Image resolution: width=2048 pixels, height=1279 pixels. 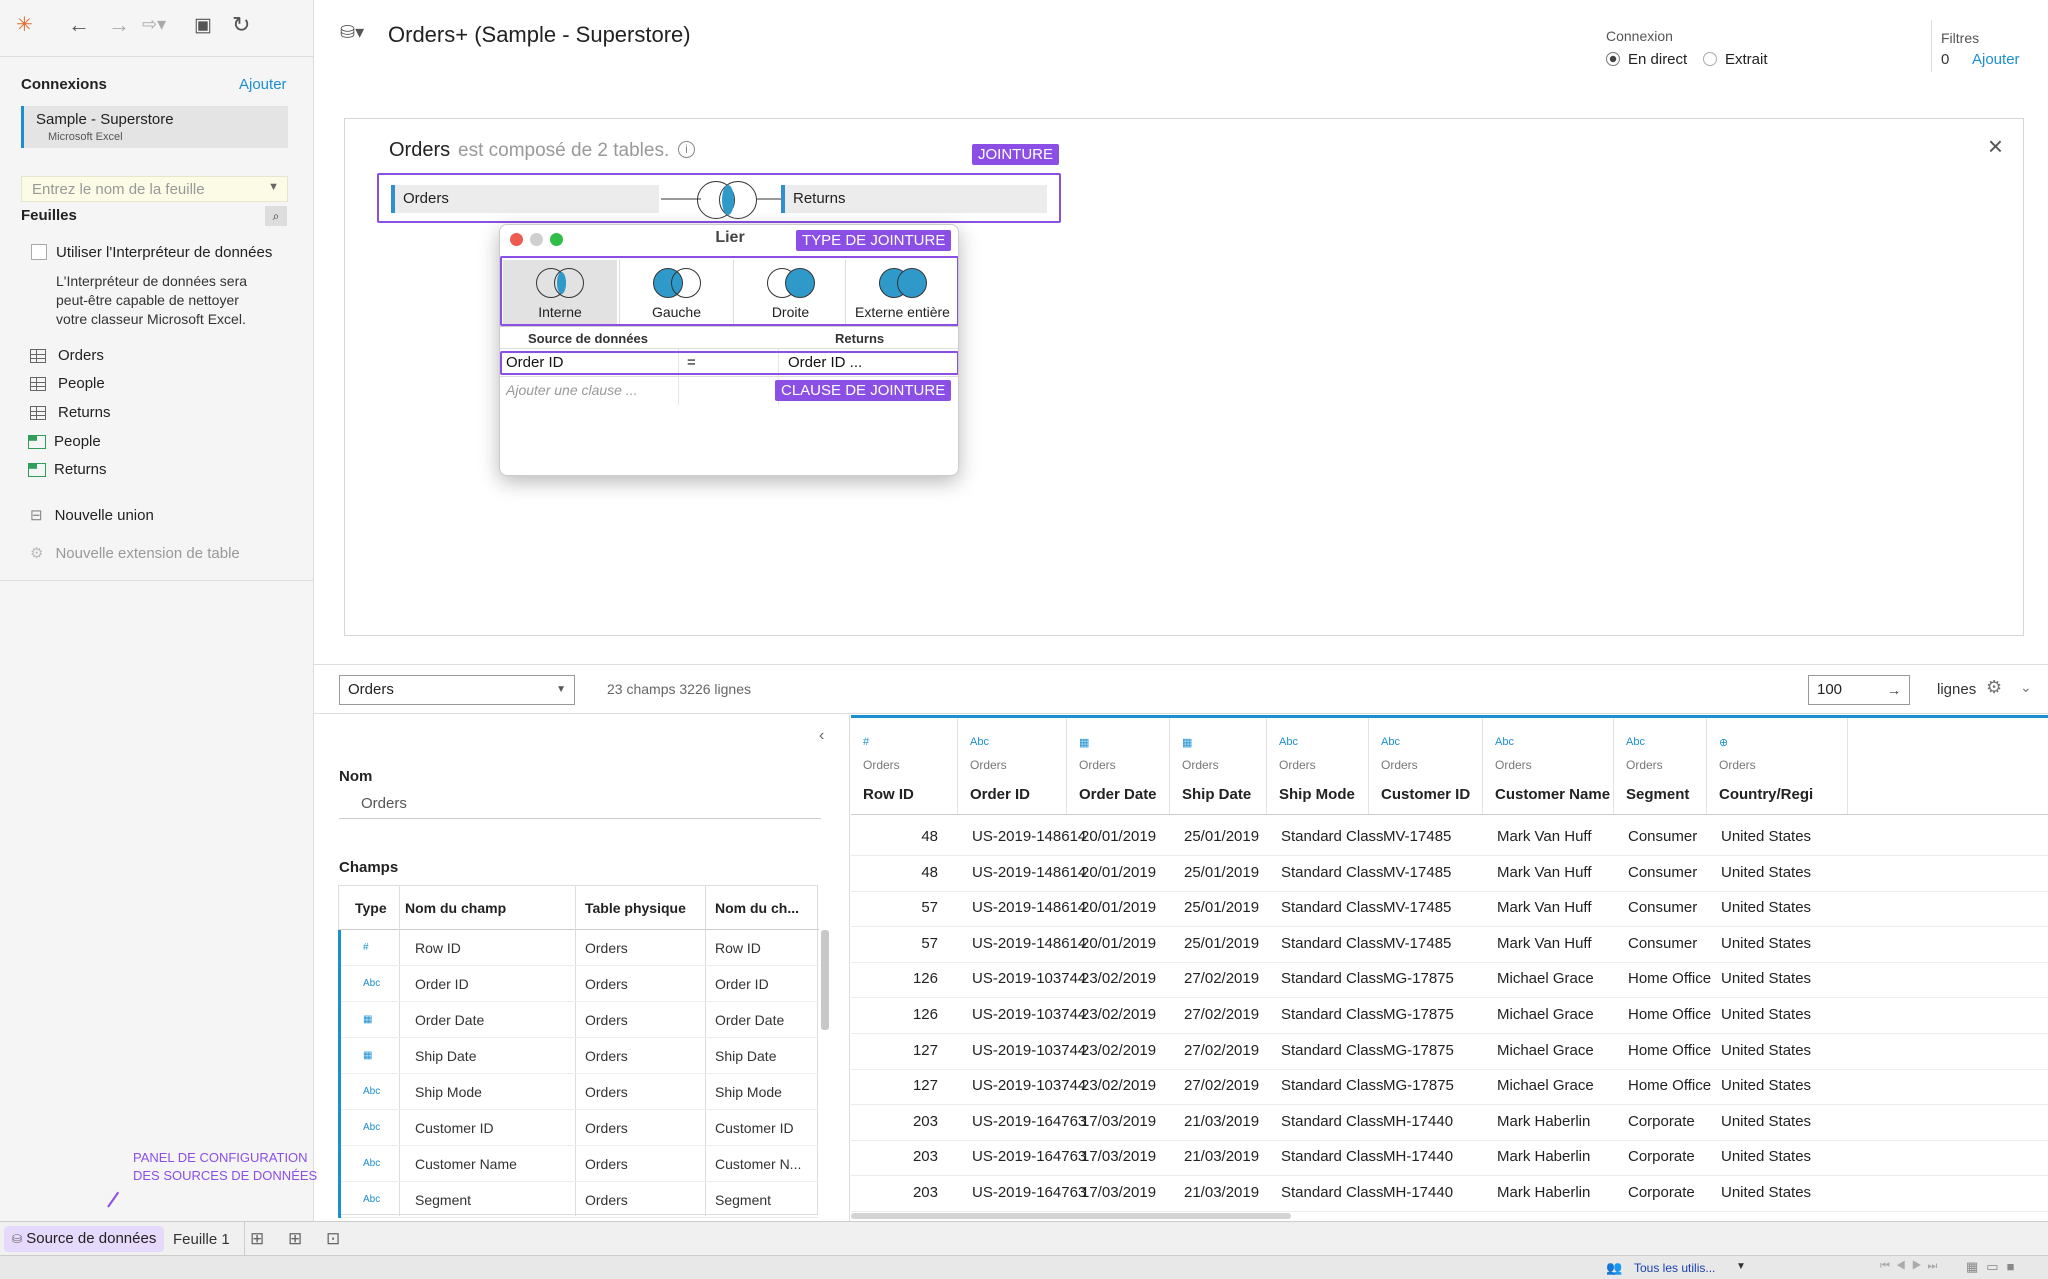 I want to click on field-row: Abc Ship Mode Orders Ship Mode, so click(x=578, y=1092).